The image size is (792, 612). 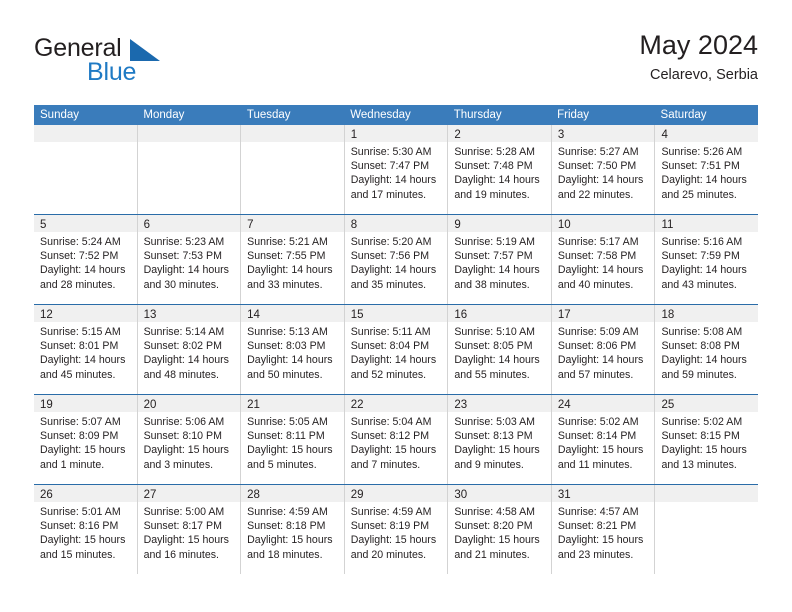 I want to click on daylight-text-line2: and 35 minutes., so click(x=388, y=284).